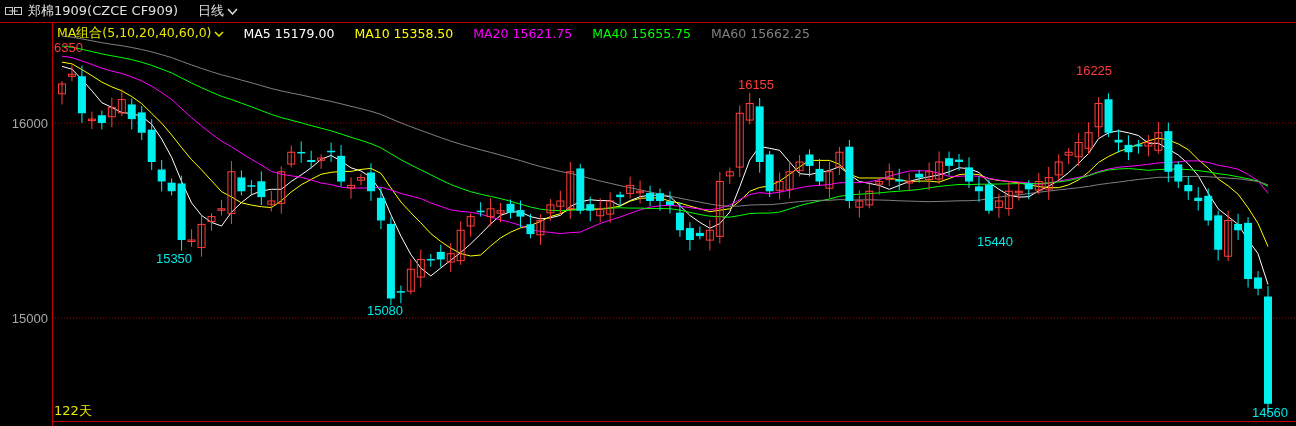  What do you see at coordinates (385, 310) in the screenshot?
I see `price-extreme-label: 15080` at bounding box center [385, 310].